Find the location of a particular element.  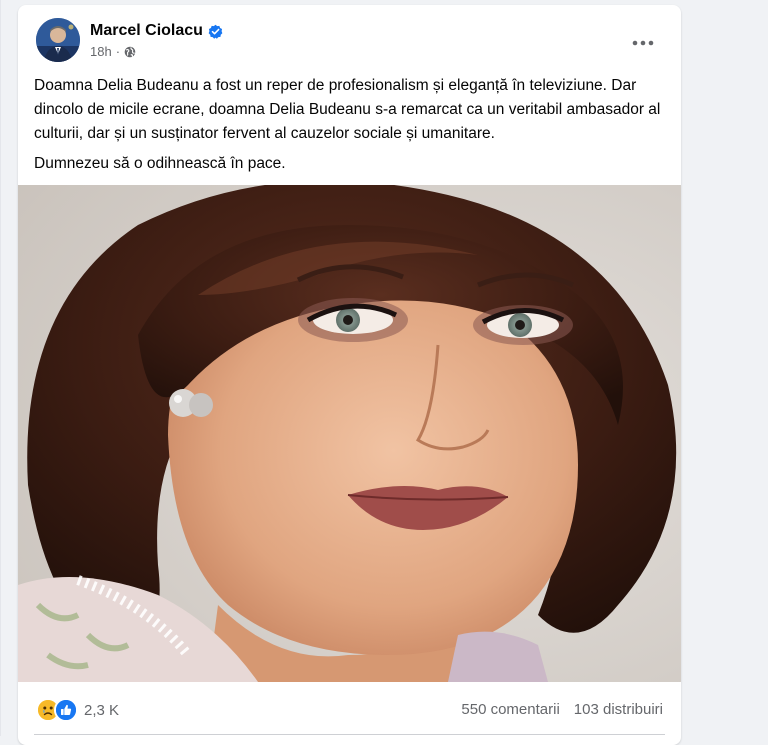

more-options-button is located at coordinates (643, 43).